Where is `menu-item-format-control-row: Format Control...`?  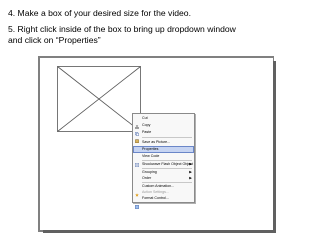 menu-item-format-control-row: Format Control... is located at coordinates (163, 202).